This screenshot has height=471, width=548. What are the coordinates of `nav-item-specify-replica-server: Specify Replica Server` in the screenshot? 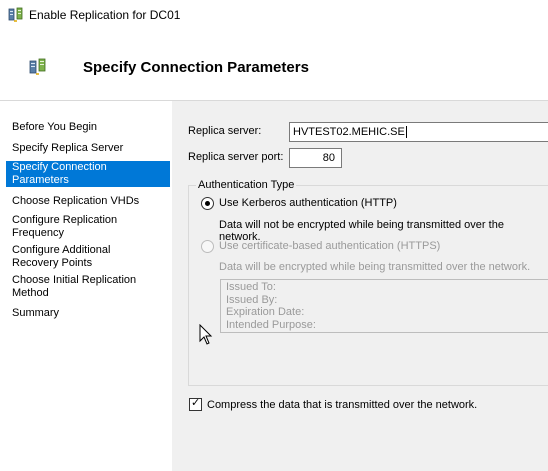 It's located at (87, 148).